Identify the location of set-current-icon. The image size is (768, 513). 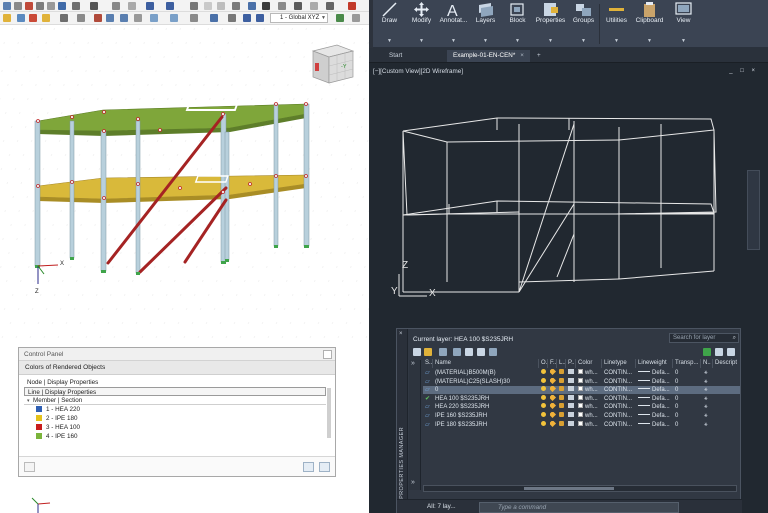
(493, 352).